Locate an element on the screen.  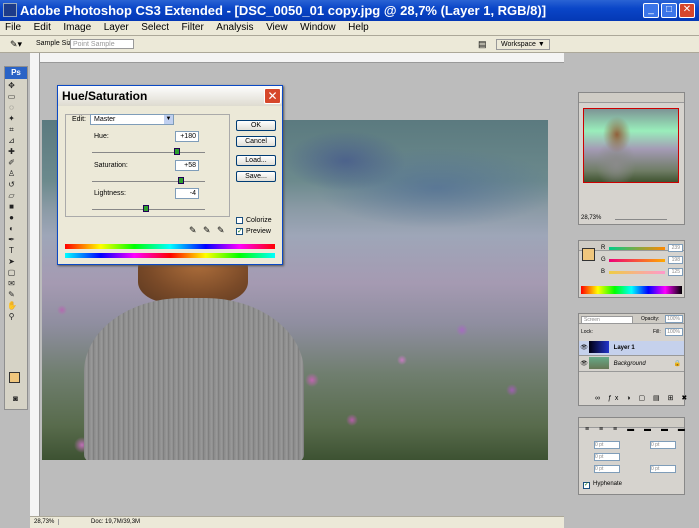
left-indent-input: 0 pt is located at coordinates (607, 445).